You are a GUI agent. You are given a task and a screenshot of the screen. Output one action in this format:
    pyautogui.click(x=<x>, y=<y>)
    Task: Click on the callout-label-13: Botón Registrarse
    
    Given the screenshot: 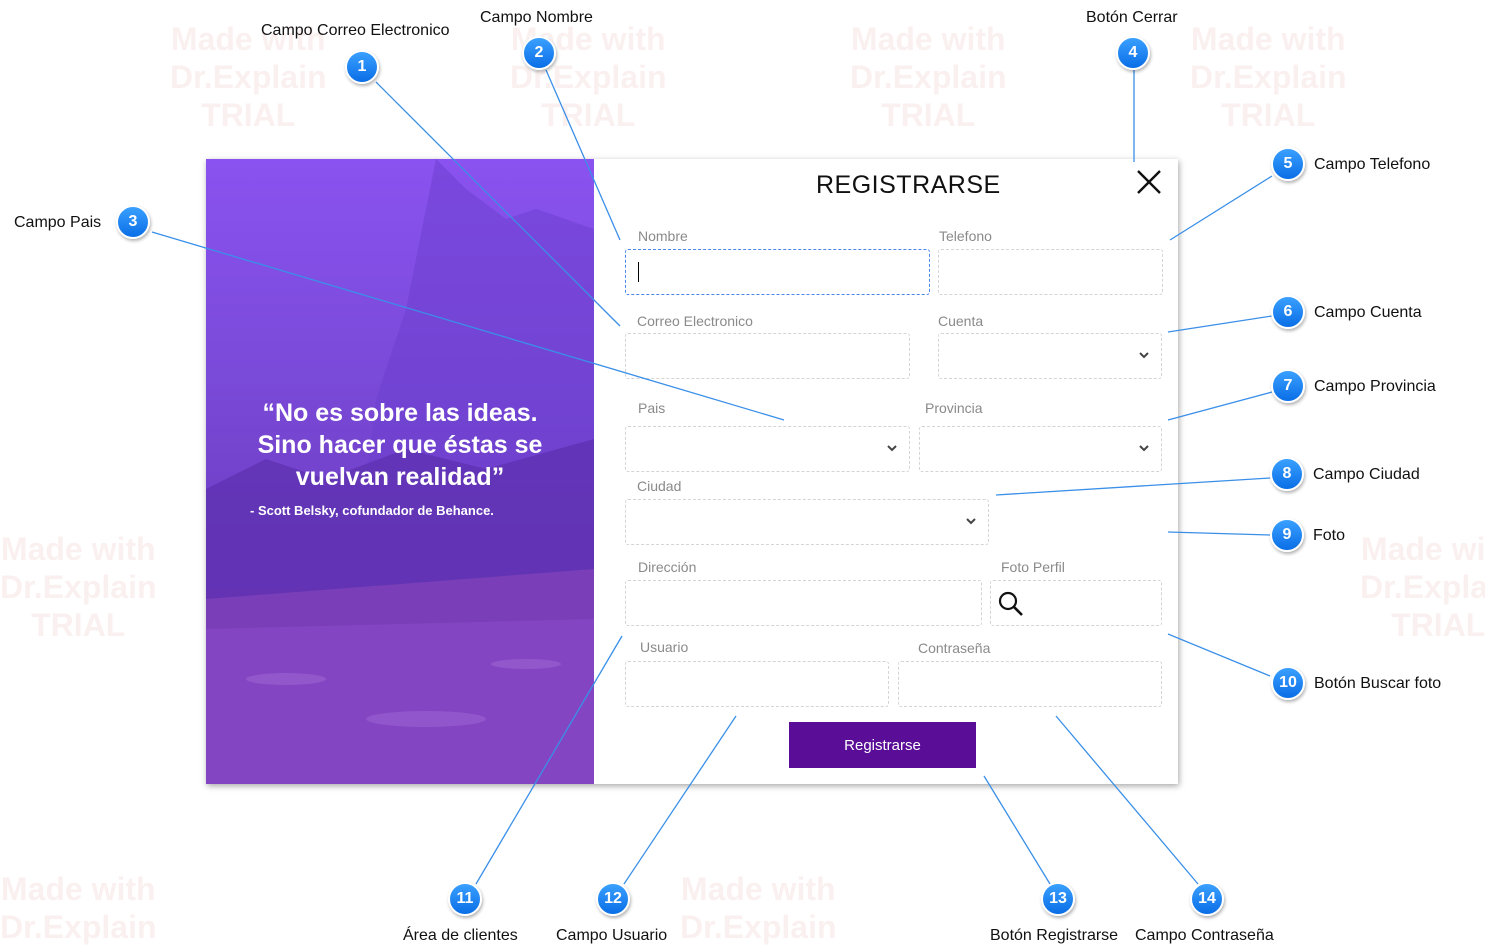 What is the action you would take?
    pyautogui.click(x=1054, y=935)
    